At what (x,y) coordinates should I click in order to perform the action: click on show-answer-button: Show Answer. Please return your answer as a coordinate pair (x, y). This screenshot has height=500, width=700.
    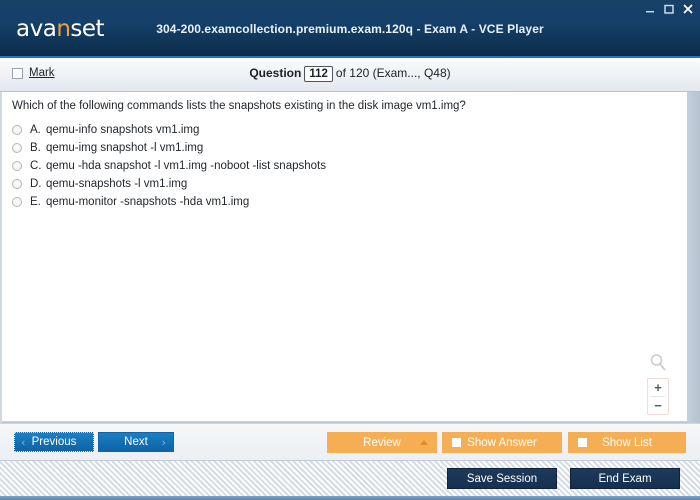
    Looking at the image, I should click on (502, 442).